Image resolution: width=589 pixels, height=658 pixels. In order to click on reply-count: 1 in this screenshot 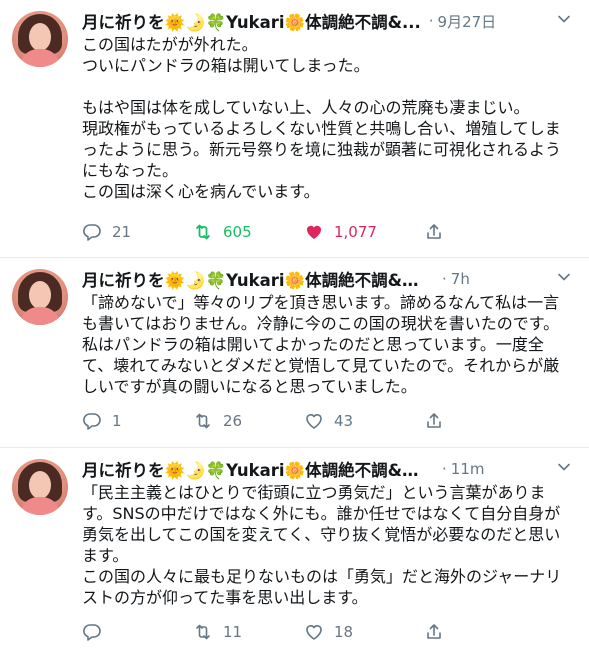, I will do `click(117, 421)`.